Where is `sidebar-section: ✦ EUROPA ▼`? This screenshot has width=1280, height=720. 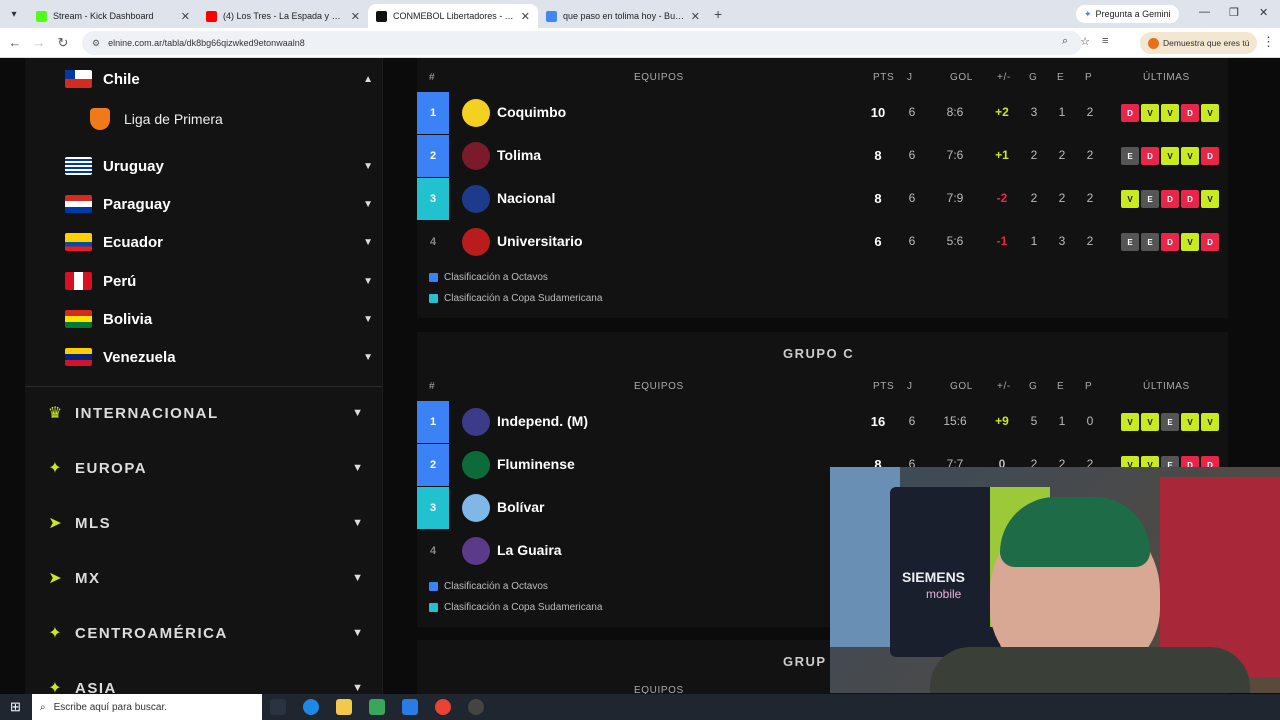 sidebar-section: ✦ EUROPA ▼ is located at coordinates (204, 468).